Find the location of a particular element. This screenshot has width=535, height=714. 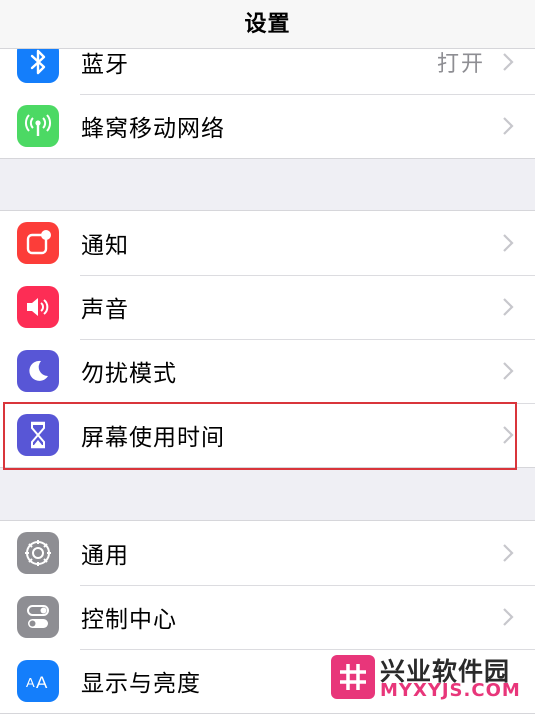

settings-row-label: 通用 is located at coordinates (105, 556).